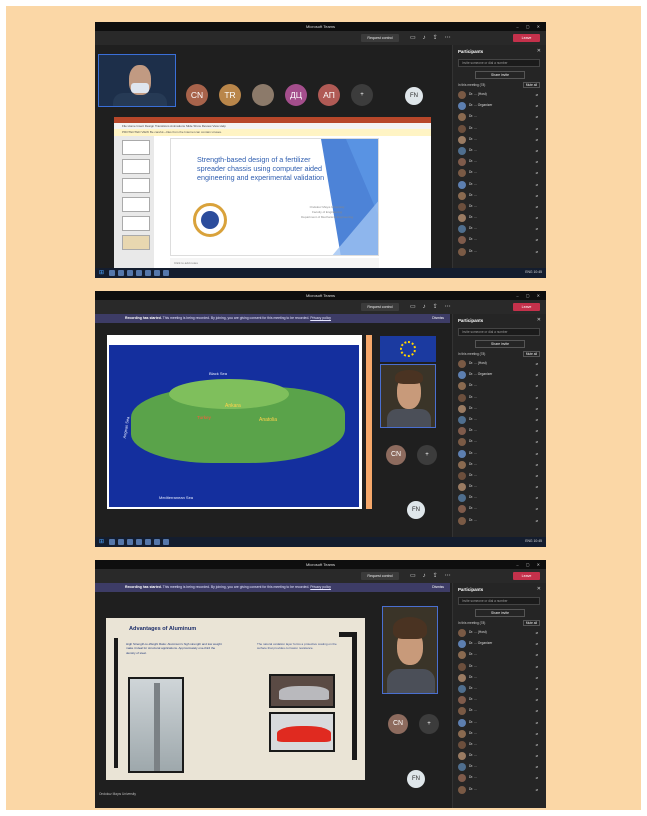  What do you see at coordinates (320, 587) in the screenshot?
I see `privacy-policy-link: Privacy policy` at bounding box center [320, 587].